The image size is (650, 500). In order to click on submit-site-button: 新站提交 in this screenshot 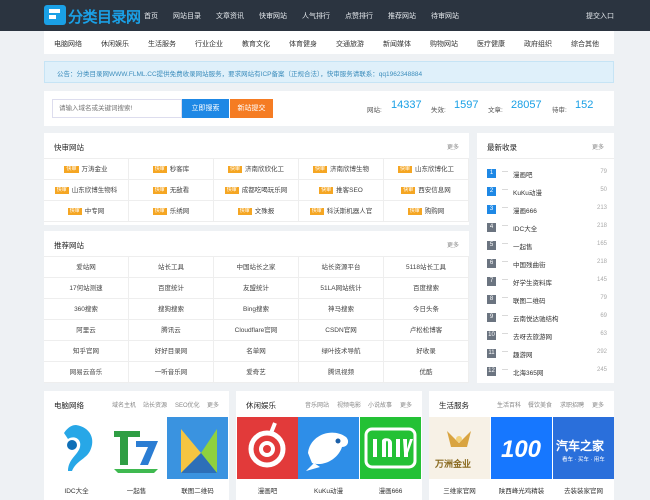, I will do `click(251, 108)`.